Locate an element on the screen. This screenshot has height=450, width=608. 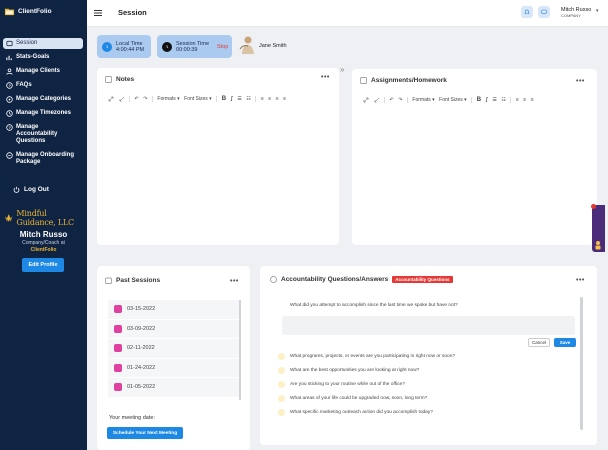
questions-scrollbar is located at coordinates (581, 363).